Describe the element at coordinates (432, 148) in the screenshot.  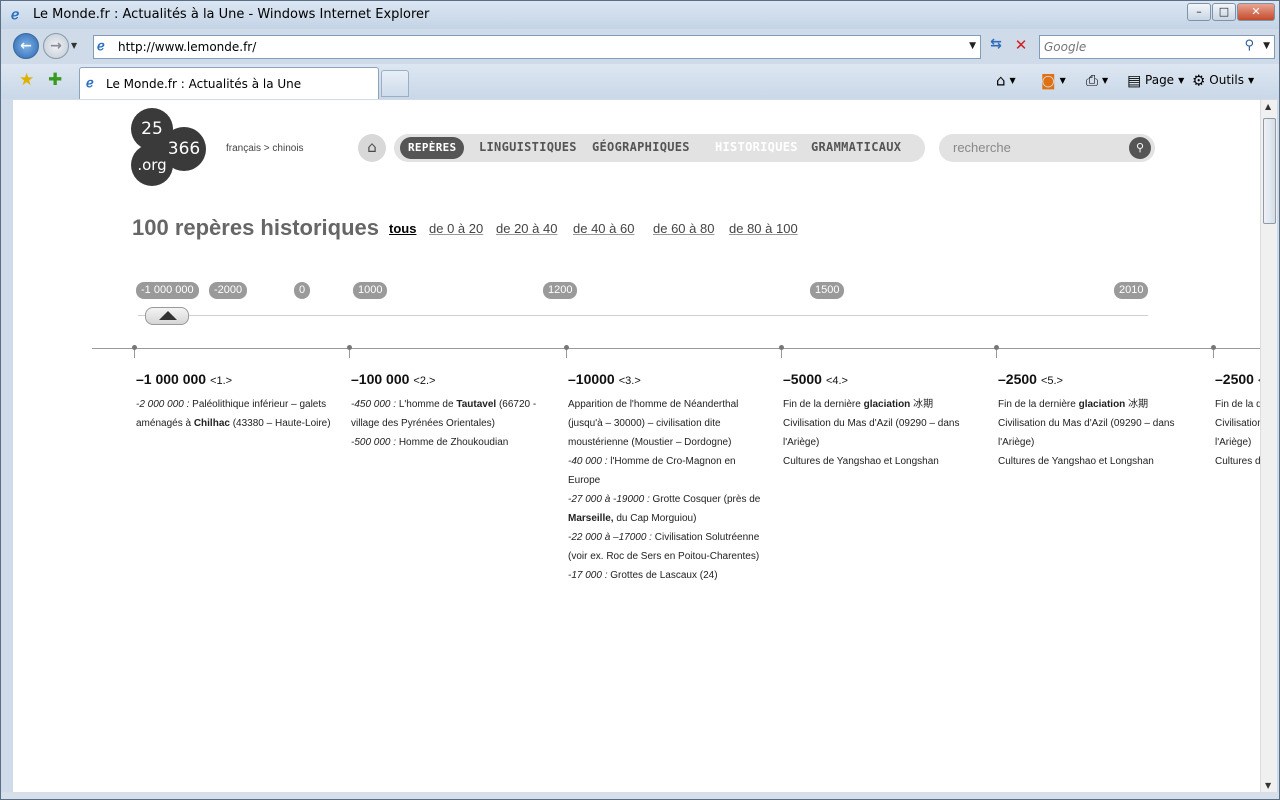
I see `nav-reperes: REPÈRES` at that location.